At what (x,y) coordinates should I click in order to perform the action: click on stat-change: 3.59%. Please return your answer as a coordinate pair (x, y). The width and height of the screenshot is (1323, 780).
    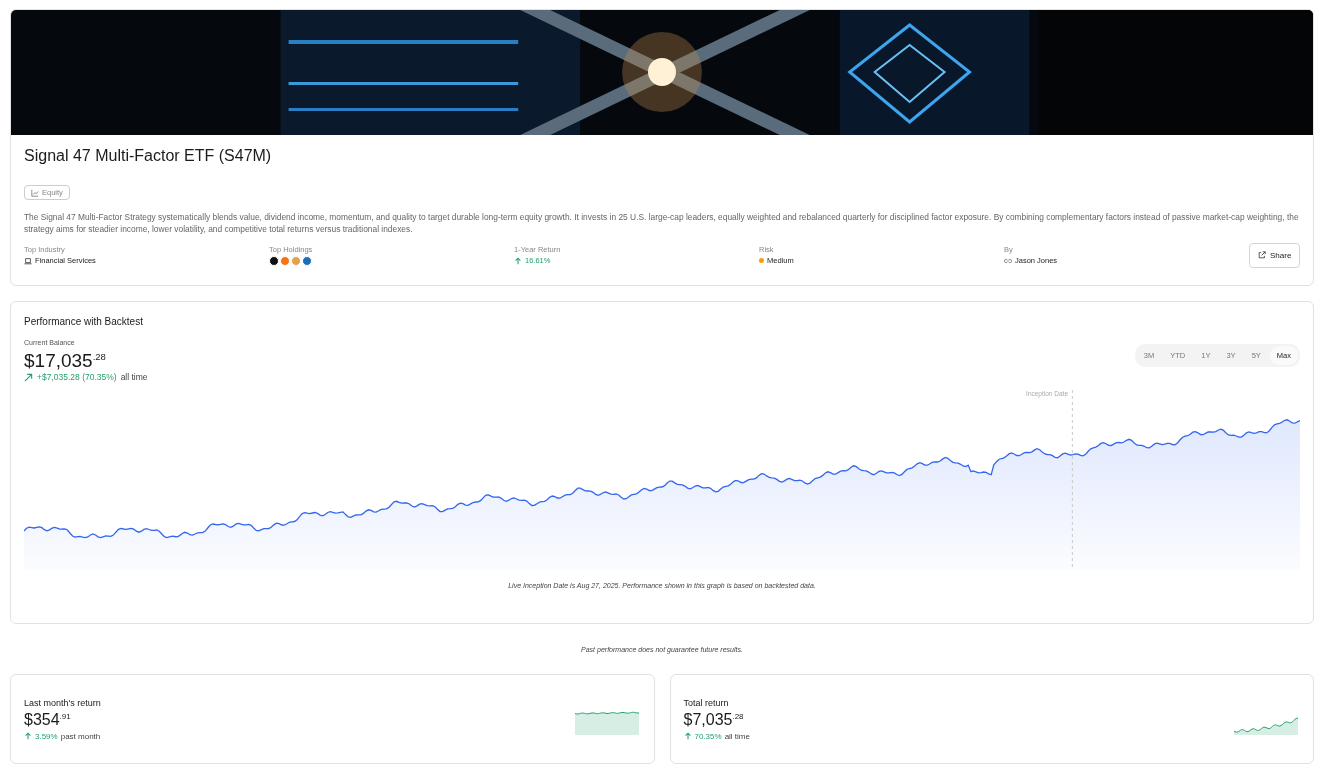
    Looking at the image, I should click on (46, 736).